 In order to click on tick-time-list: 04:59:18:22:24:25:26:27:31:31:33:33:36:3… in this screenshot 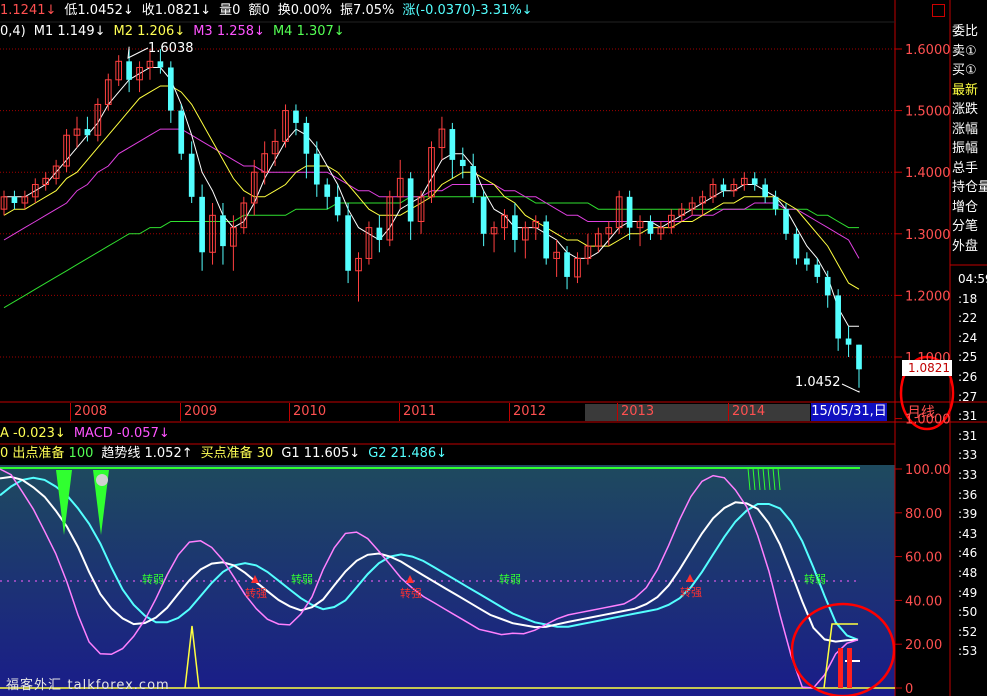, I will do `click(972, 466)`.